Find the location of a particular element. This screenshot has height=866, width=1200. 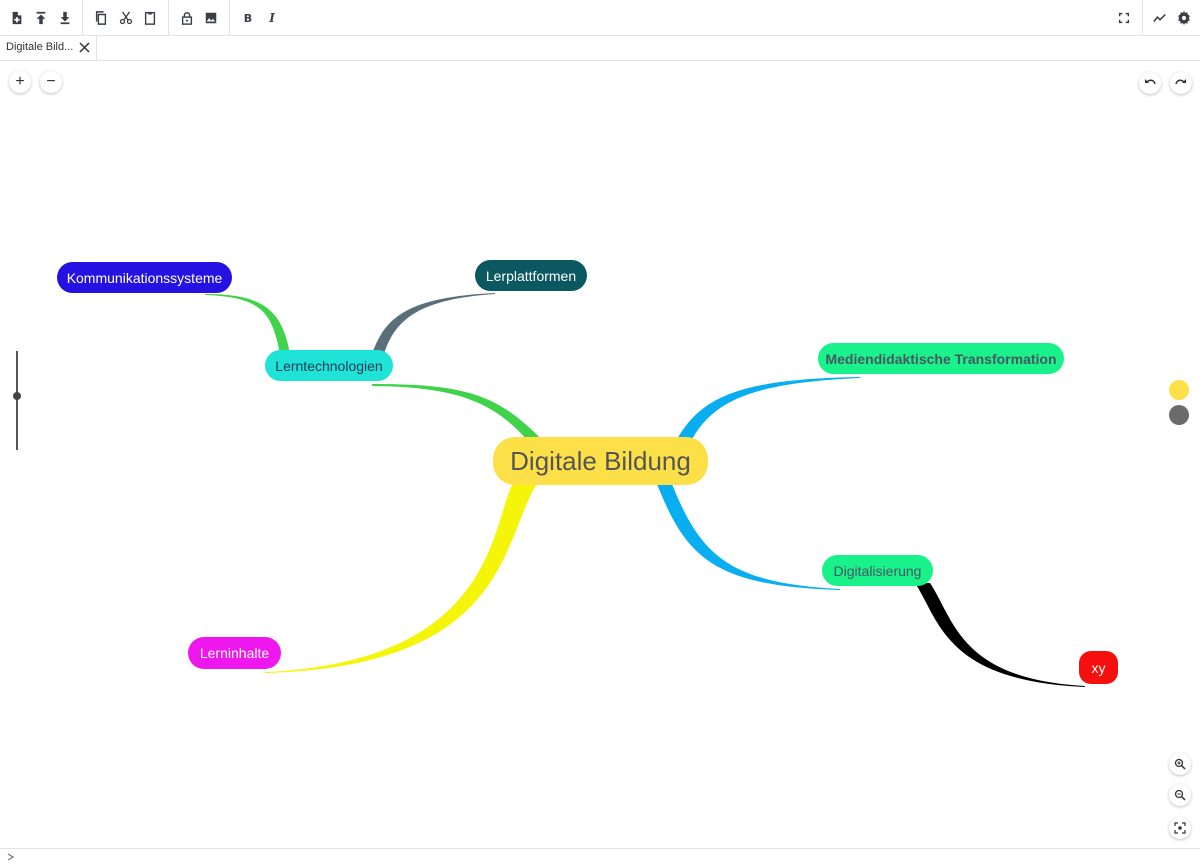

new-file-icon is located at coordinates (17, 18).